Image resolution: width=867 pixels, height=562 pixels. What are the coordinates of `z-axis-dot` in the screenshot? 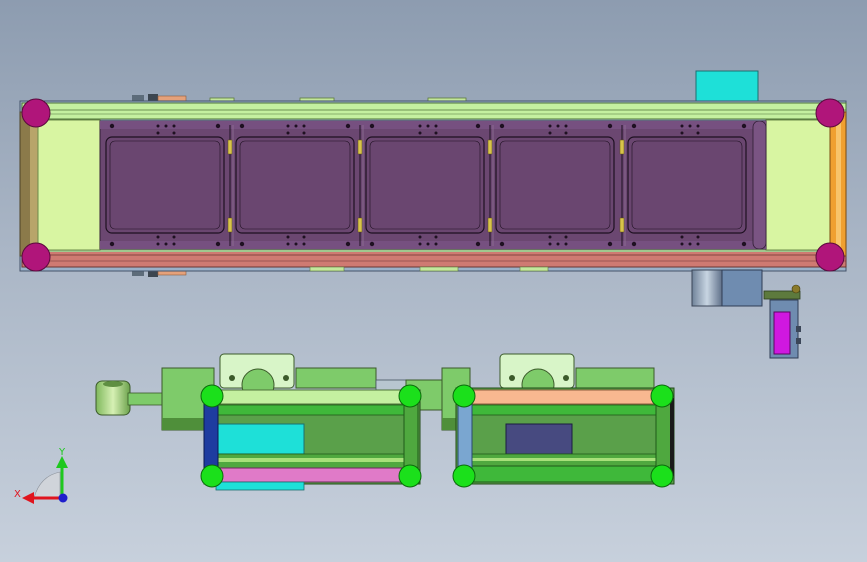 It's located at (63, 498).